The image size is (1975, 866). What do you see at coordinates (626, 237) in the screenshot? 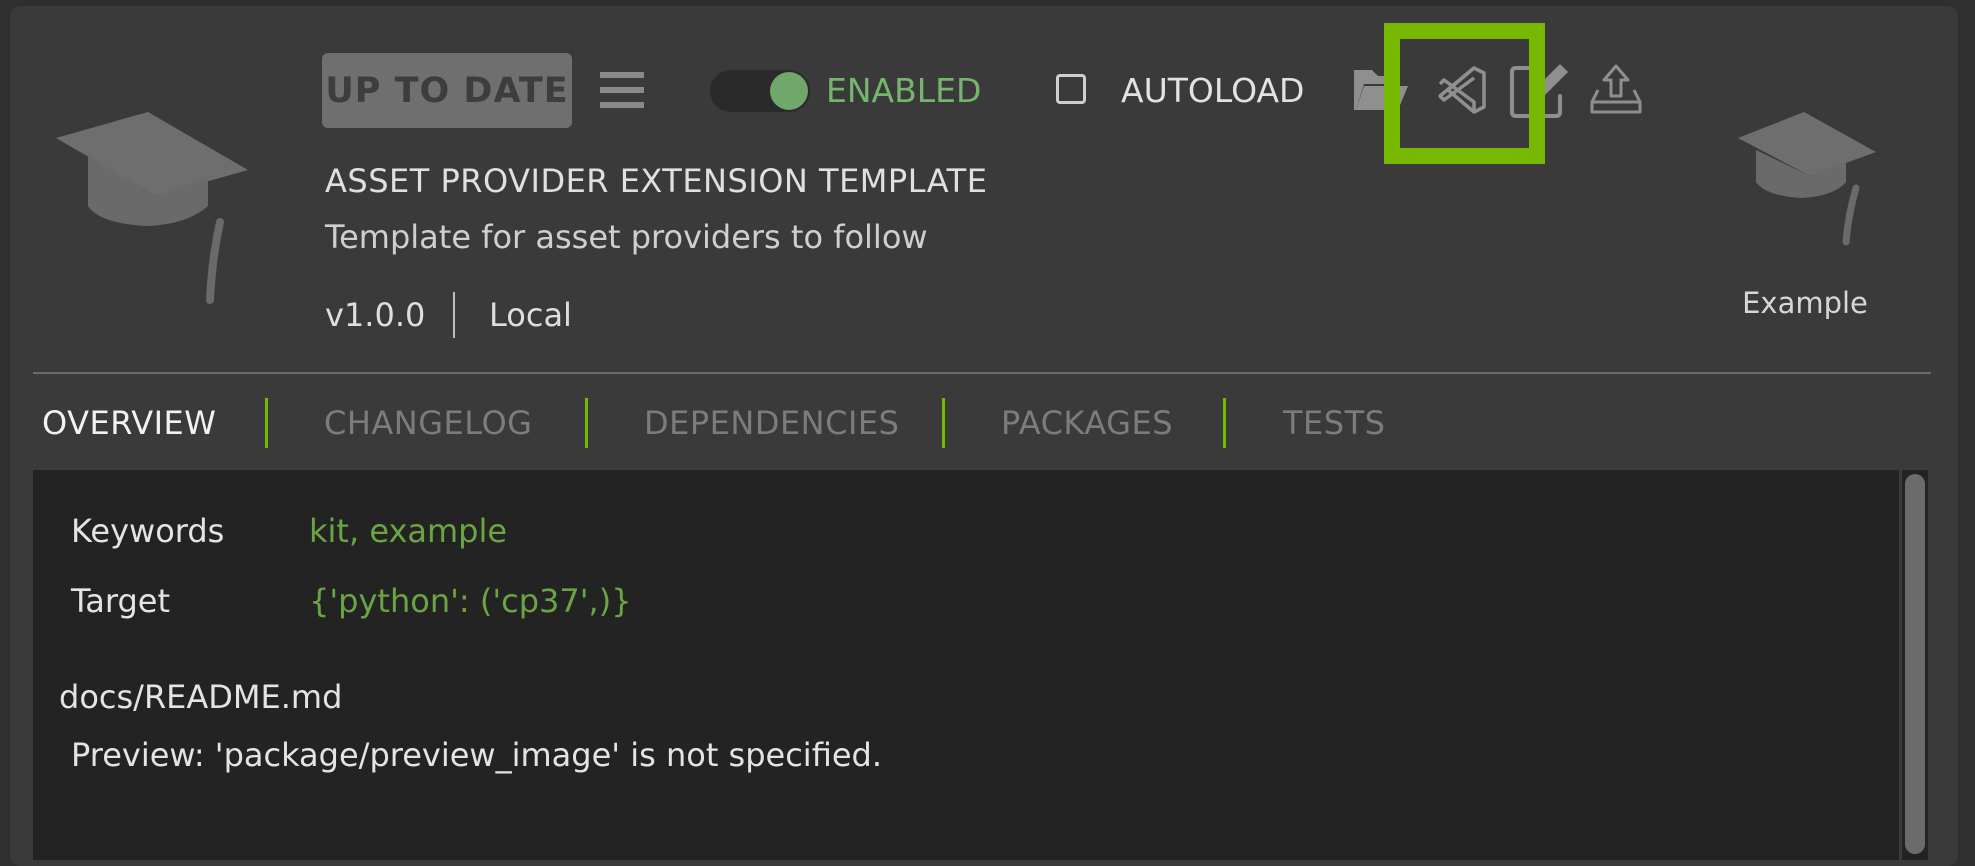
I see `extension-description: Template for asset providers to follow` at bounding box center [626, 237].